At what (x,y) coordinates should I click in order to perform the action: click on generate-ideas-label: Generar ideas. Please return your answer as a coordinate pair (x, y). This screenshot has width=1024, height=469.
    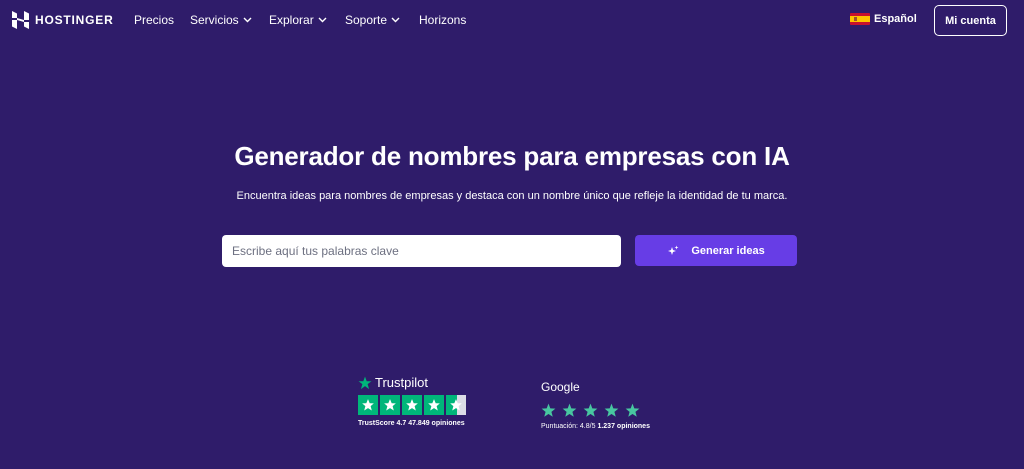
    Looking at the image, I should click on (728, 250).